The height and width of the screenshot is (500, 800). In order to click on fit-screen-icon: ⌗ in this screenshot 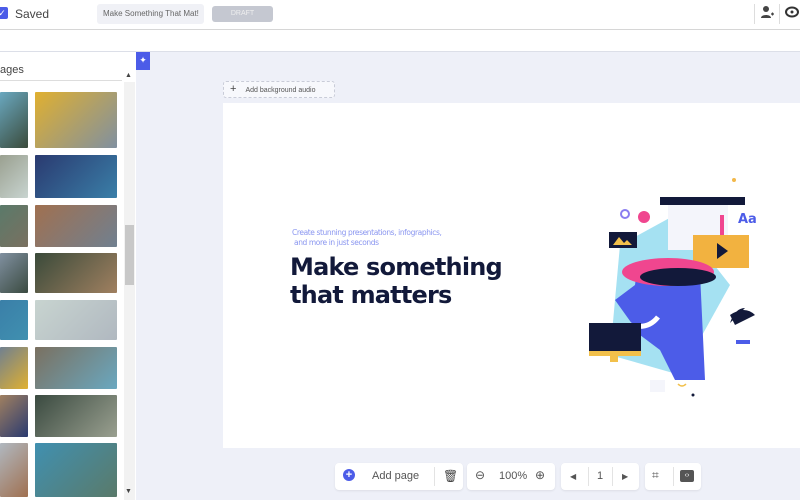, I will do `click(655, 475)`.